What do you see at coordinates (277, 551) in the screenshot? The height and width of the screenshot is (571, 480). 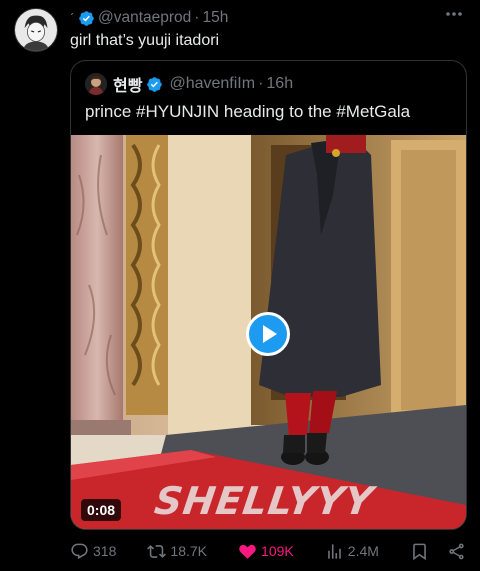 I see `like-count: 109K` at bounding box center [277, 551].